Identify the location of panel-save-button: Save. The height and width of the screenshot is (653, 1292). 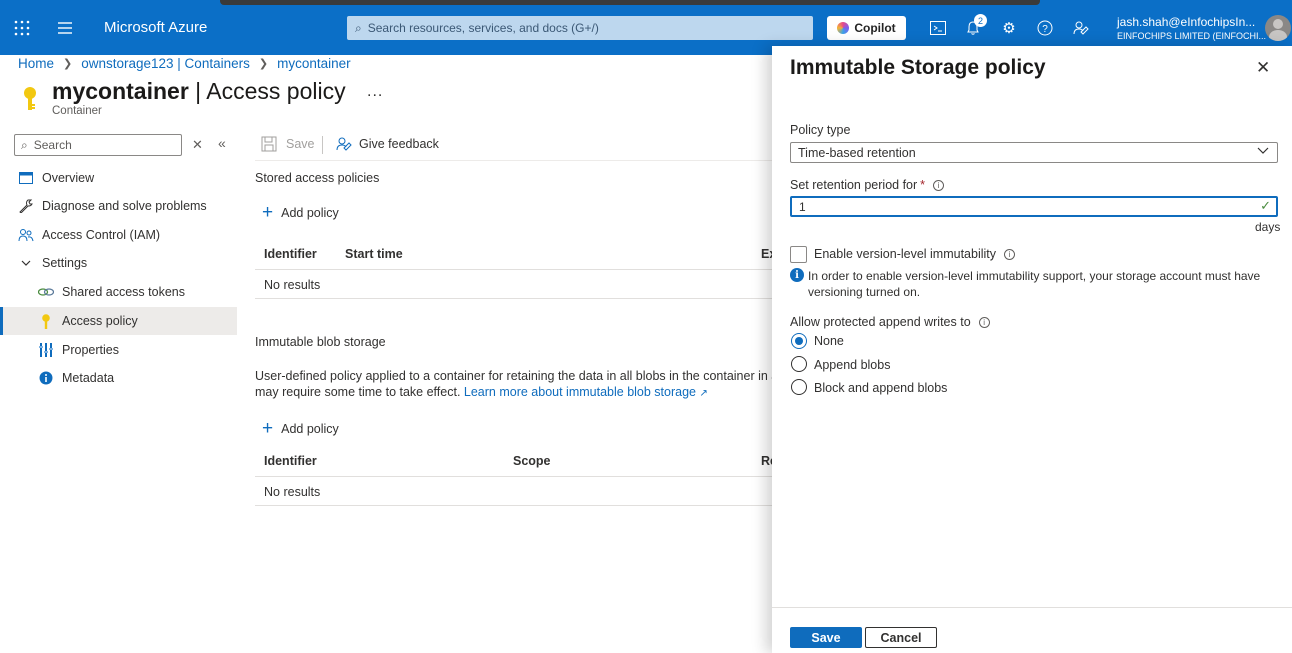
(826, 637).